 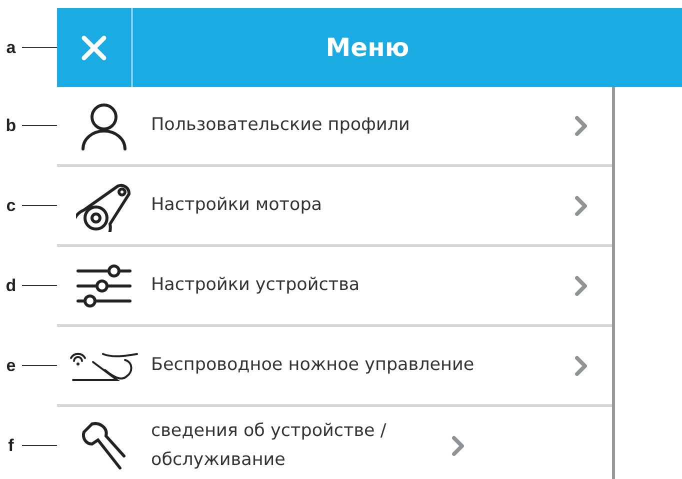 I want to click on callout-letter: e, so click(x=11, y=366).